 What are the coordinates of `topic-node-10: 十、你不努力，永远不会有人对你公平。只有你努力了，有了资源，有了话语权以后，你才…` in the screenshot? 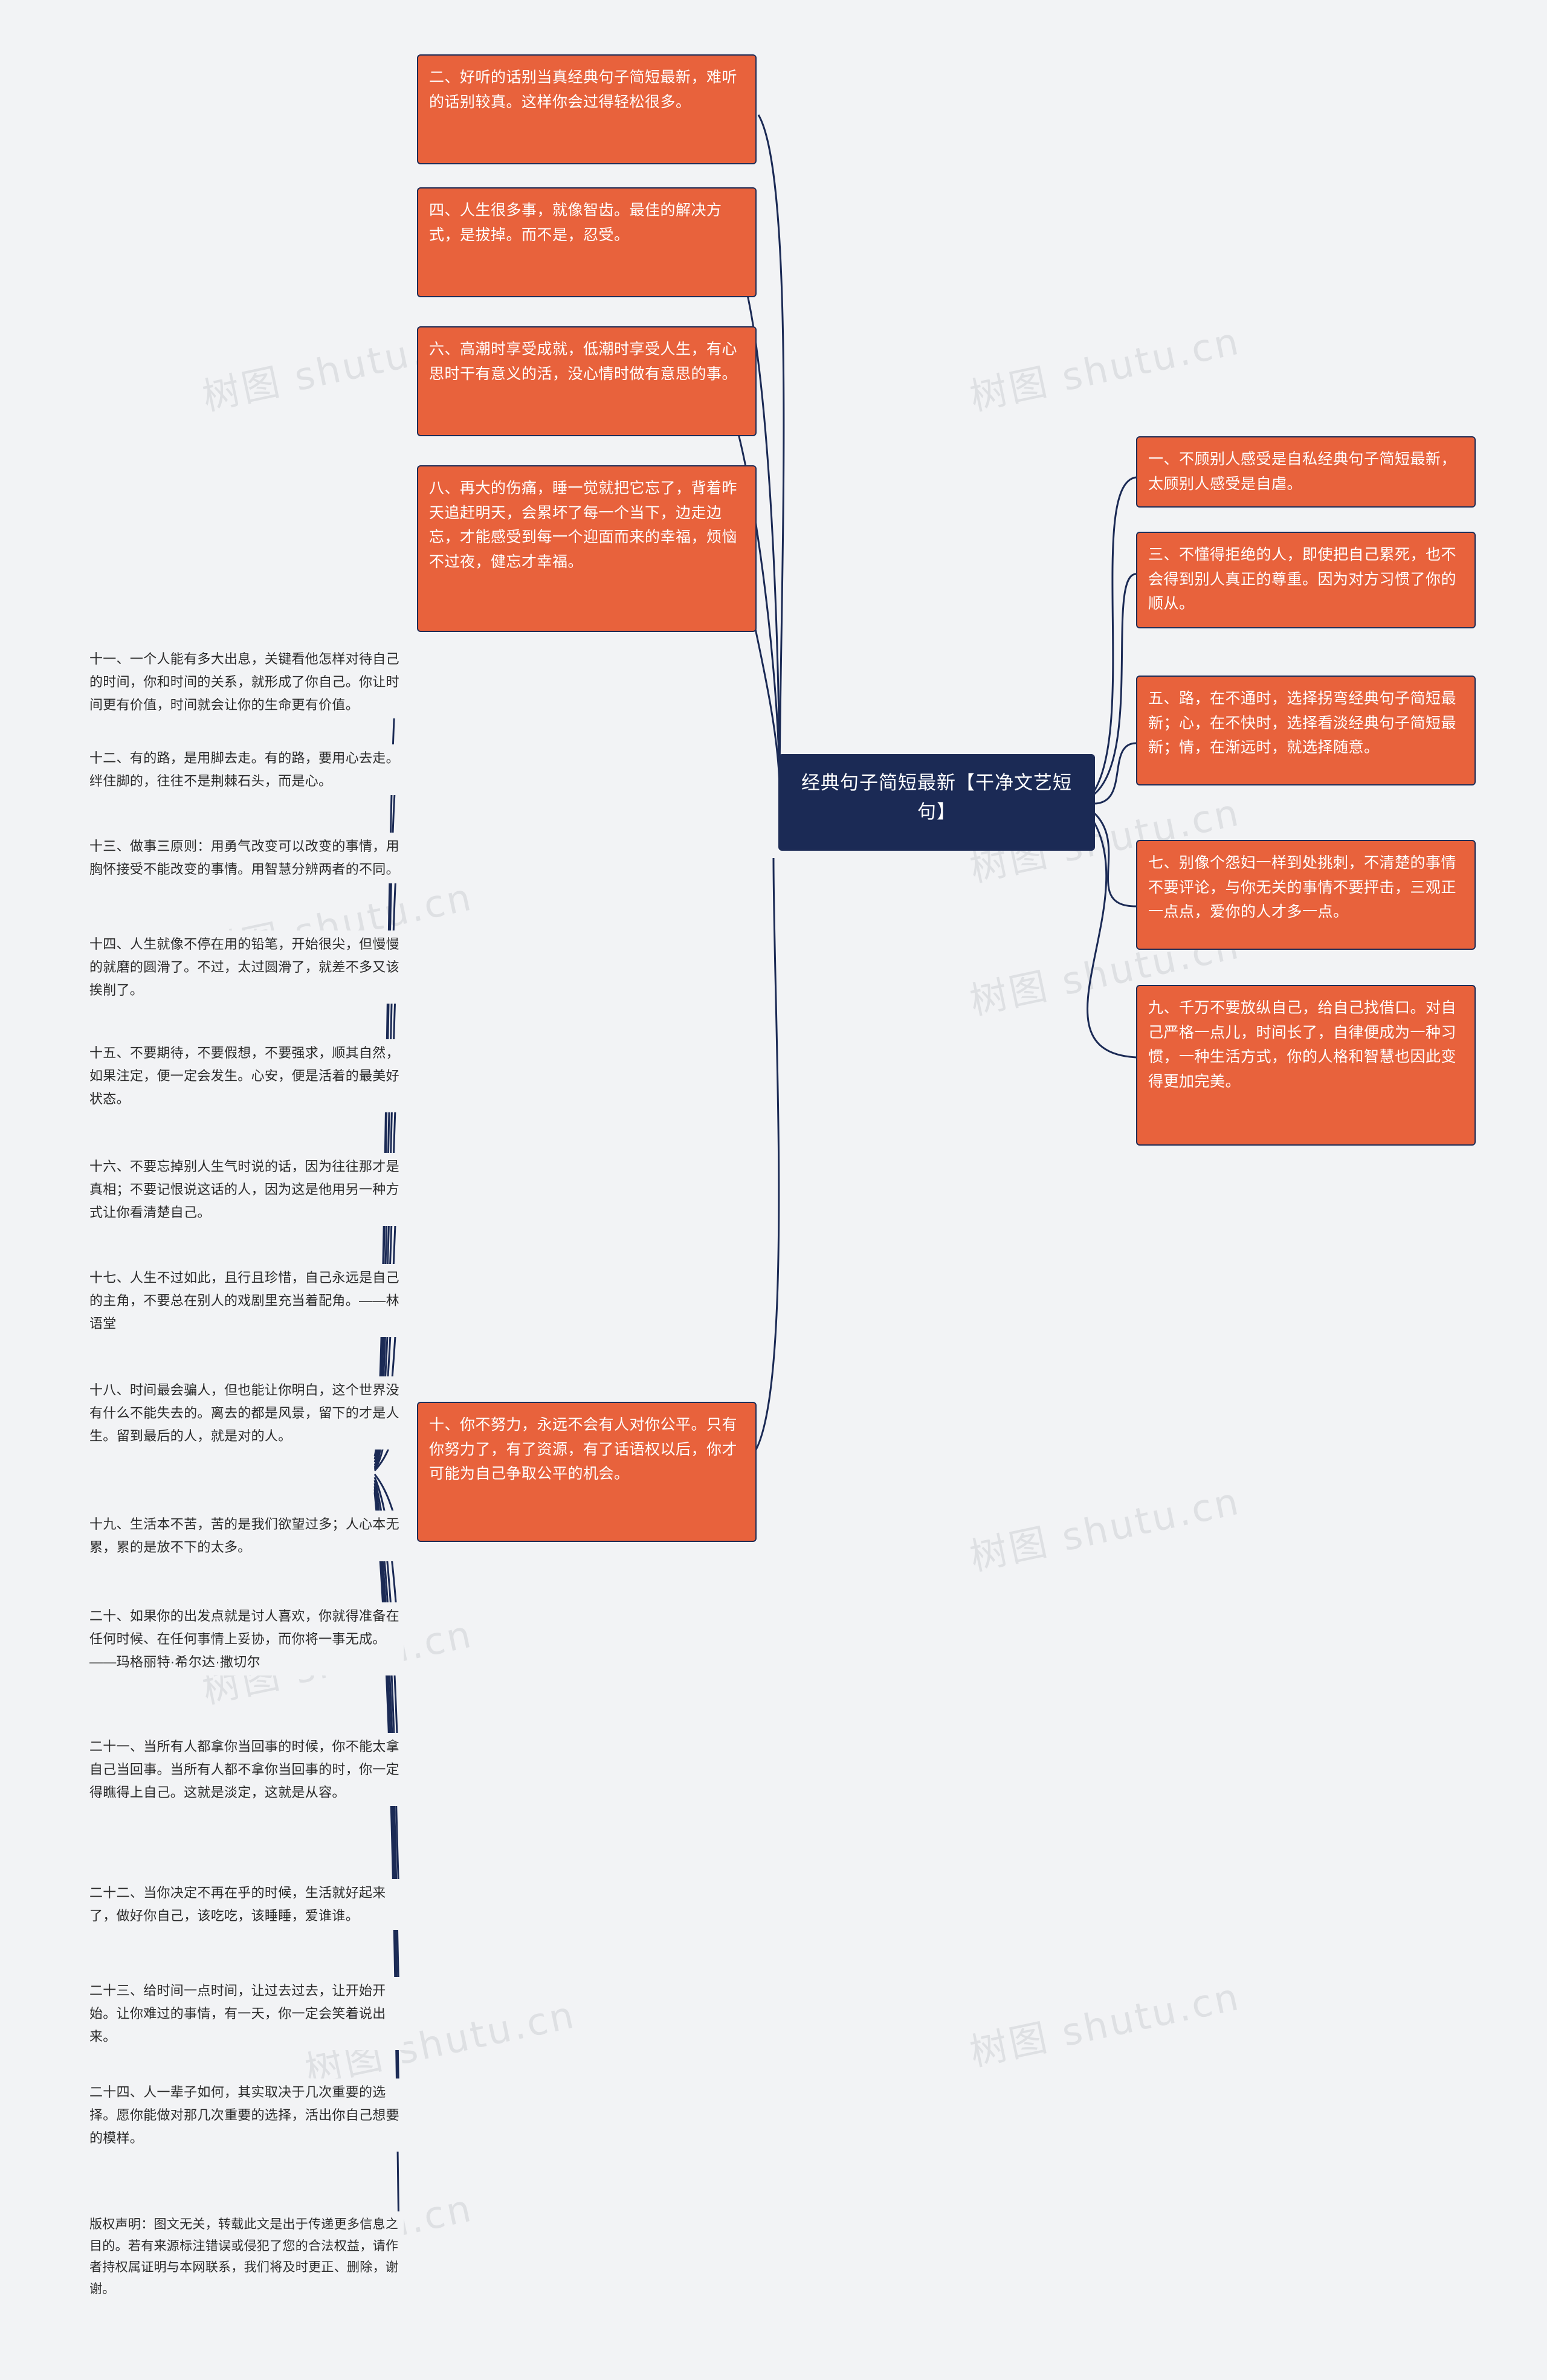 It's located at (587, 1472).